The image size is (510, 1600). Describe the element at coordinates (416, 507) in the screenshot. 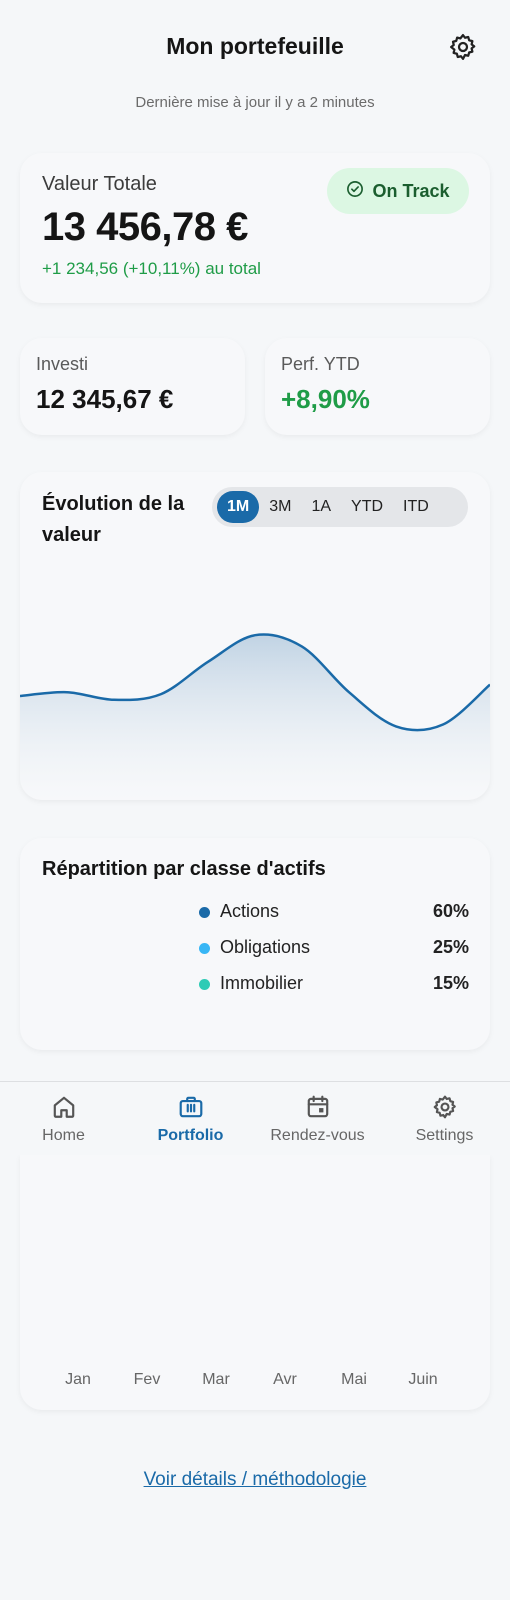

I see `range-itd: ITD` at that location.